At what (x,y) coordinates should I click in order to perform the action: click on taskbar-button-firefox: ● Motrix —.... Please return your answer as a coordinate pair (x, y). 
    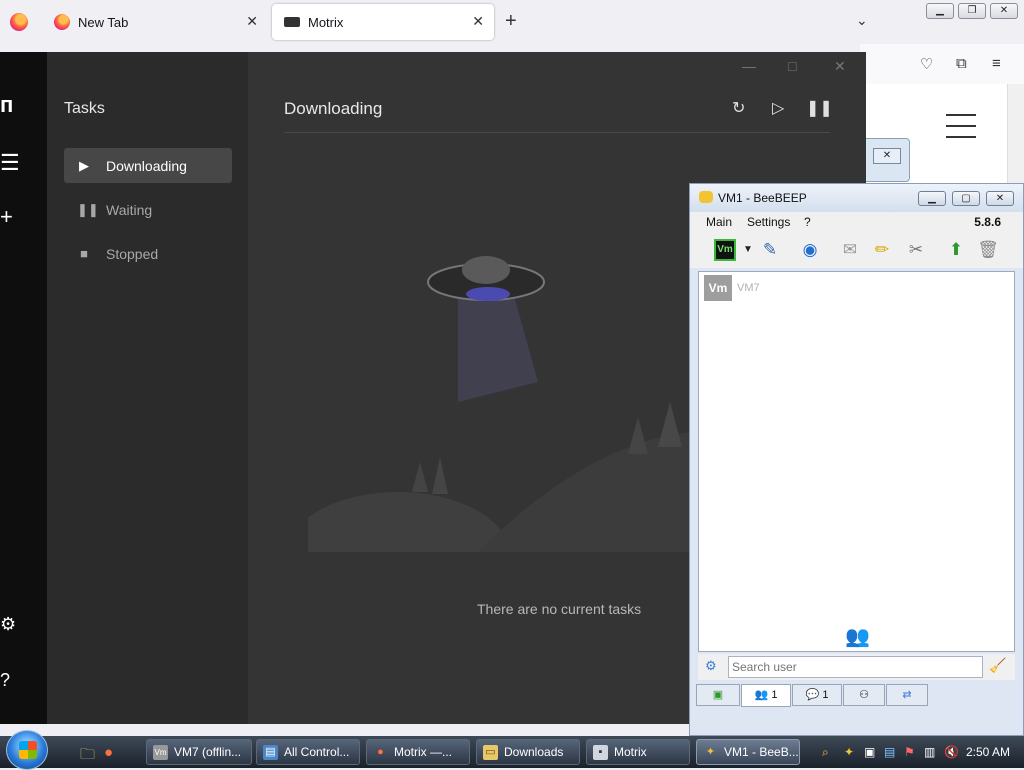
    Looking at the image, I should click on (418, 752).